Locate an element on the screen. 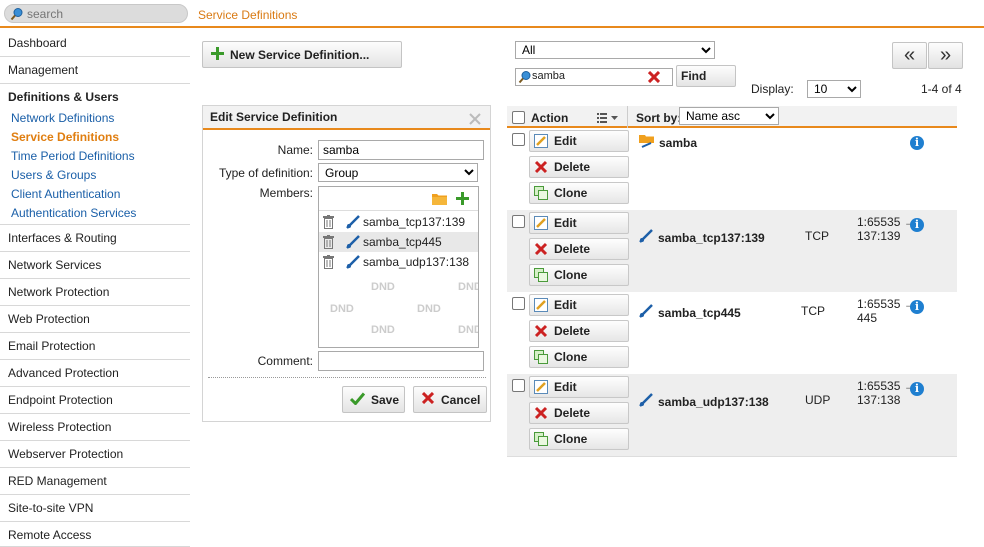 The image size is (984, 547). sidebar-group-title: Definitions & Users is located at coordinates (63, 97).